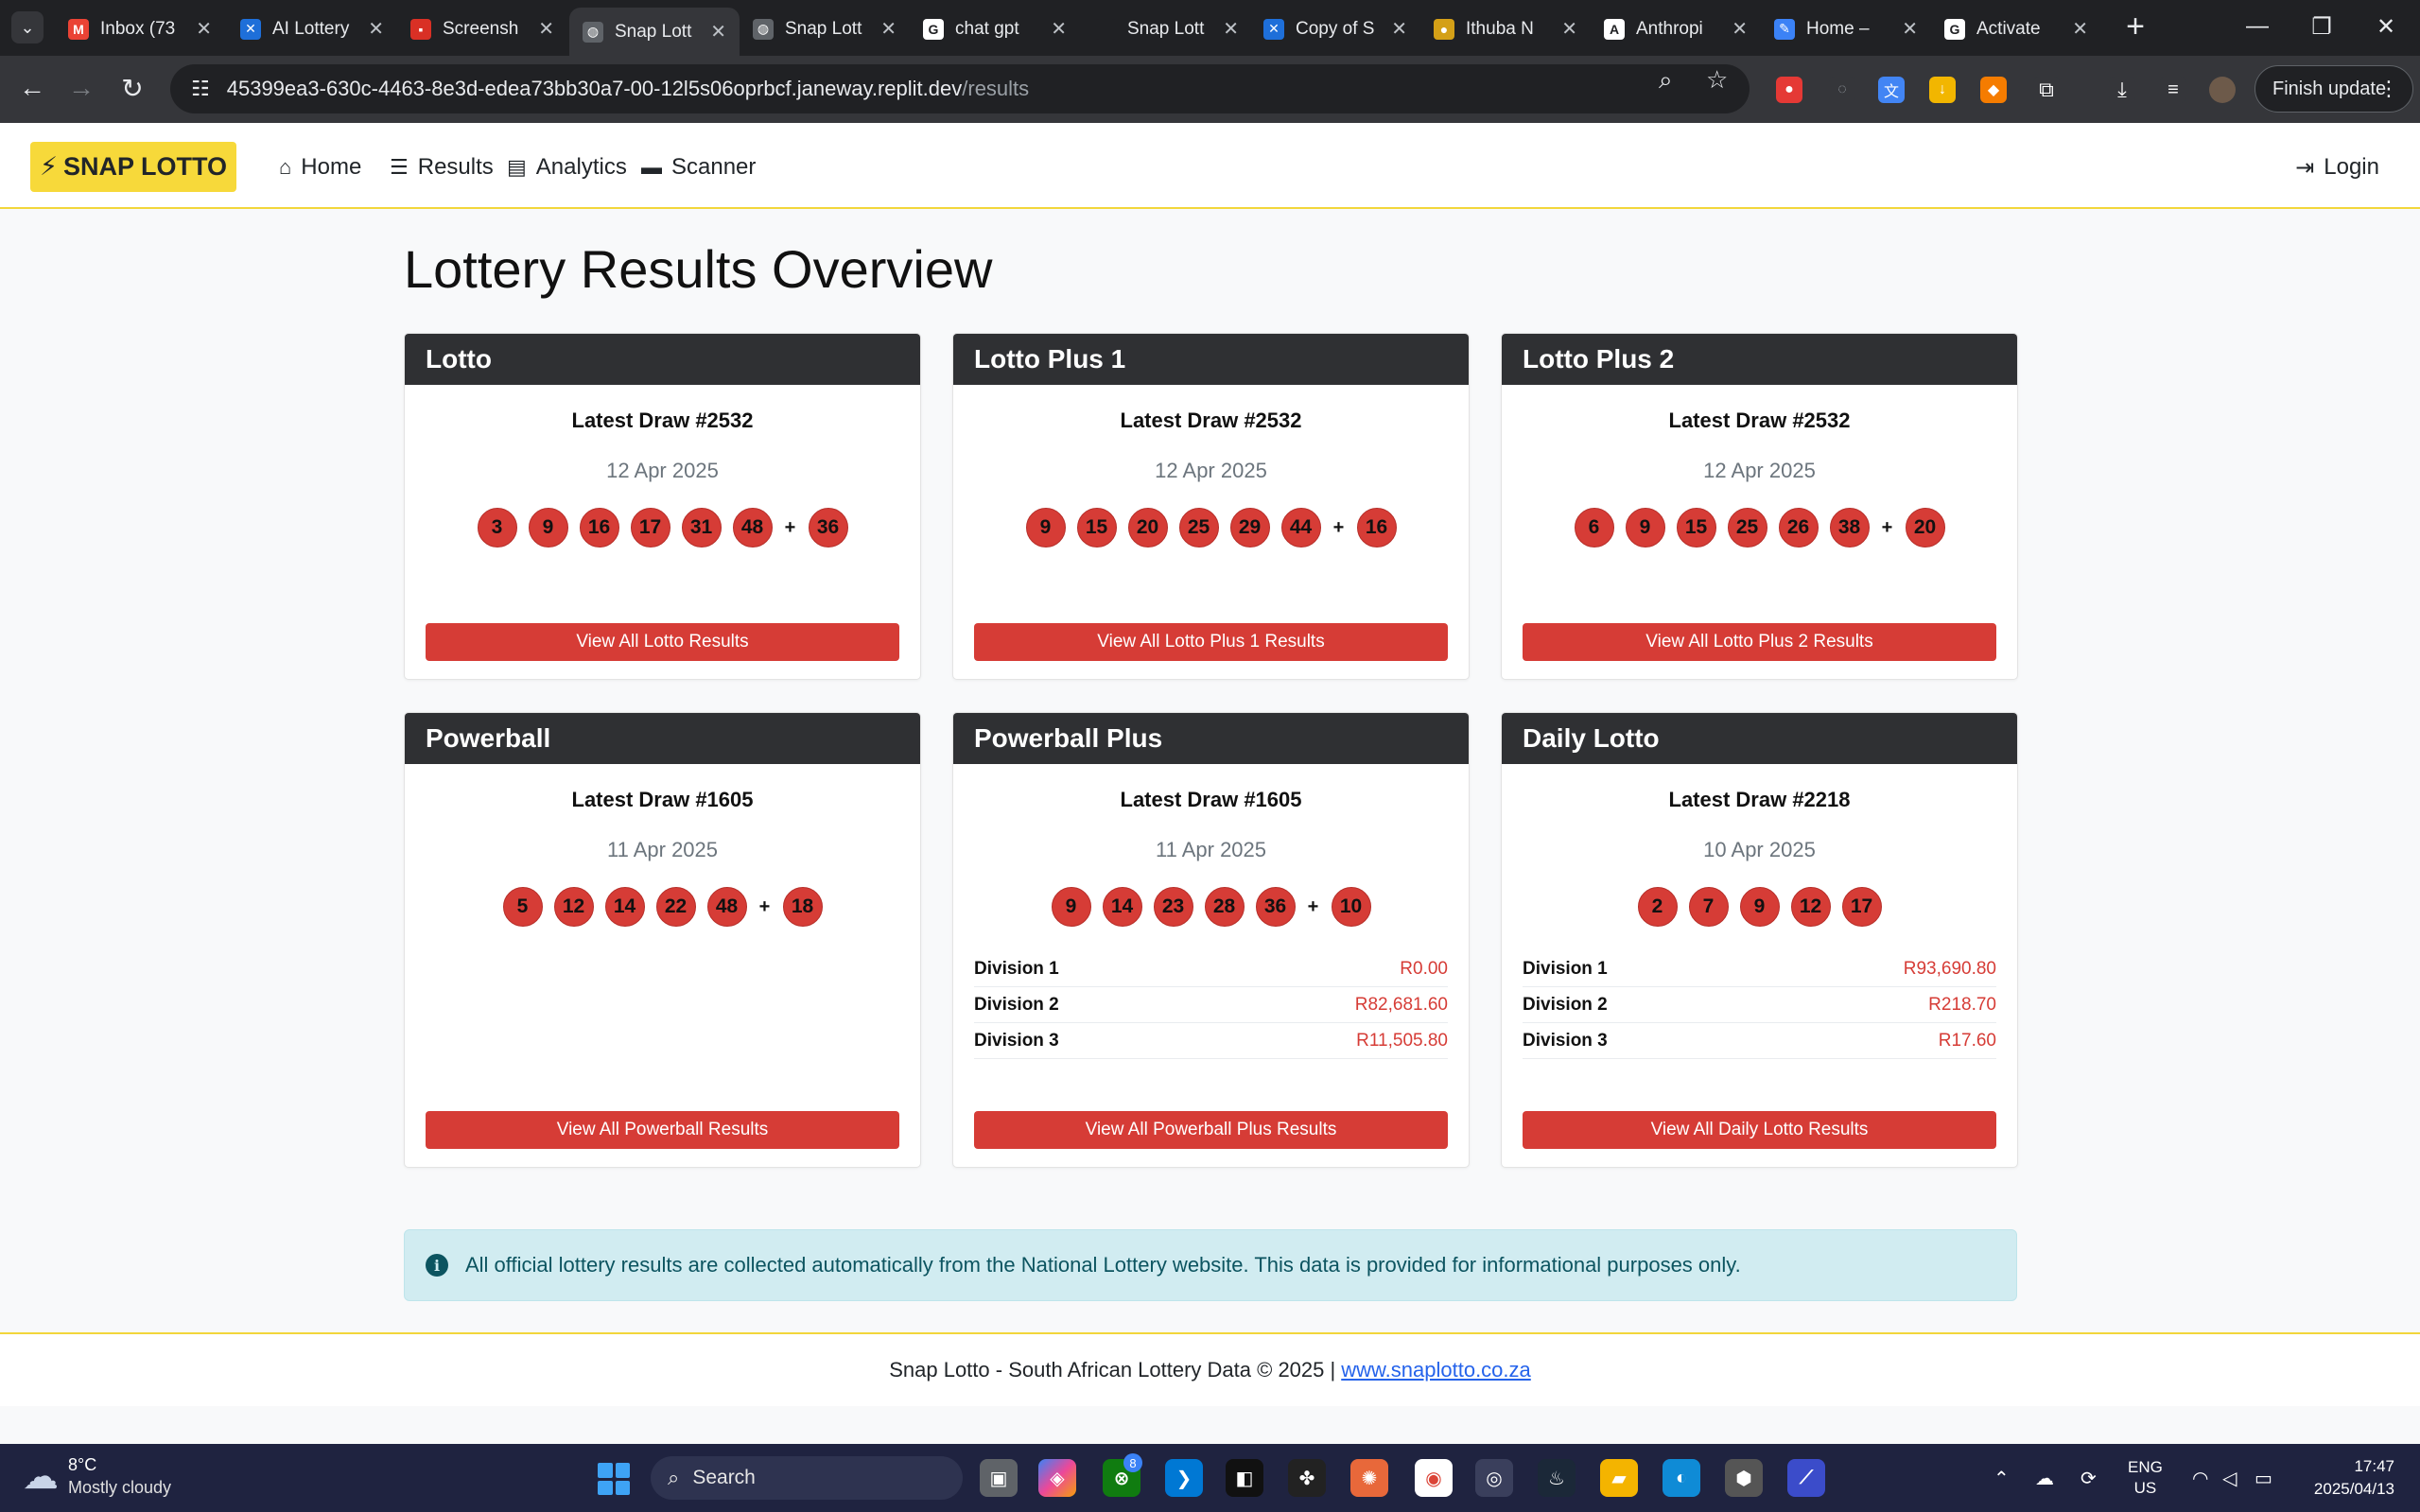 This screenshot has height=1512, width=2420. What do you see at coordinates (1276, 907) in the screenshot?
I see `number-ball: 36` at bounding box center [1276, 907].